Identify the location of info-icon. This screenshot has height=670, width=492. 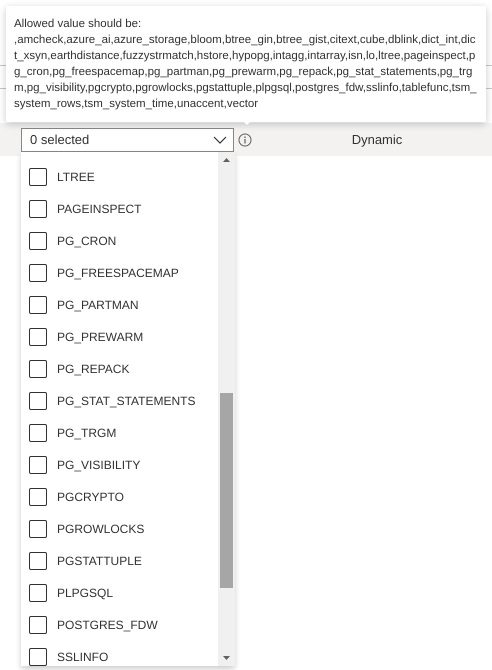
(245, 139).